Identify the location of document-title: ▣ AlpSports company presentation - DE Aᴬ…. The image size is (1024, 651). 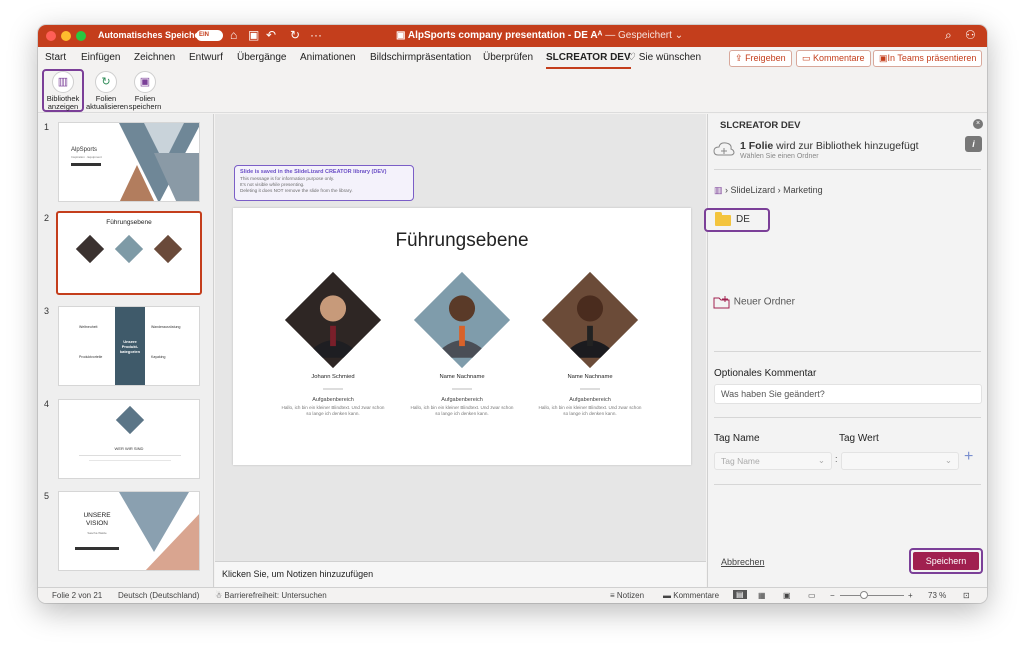
(539, 35).